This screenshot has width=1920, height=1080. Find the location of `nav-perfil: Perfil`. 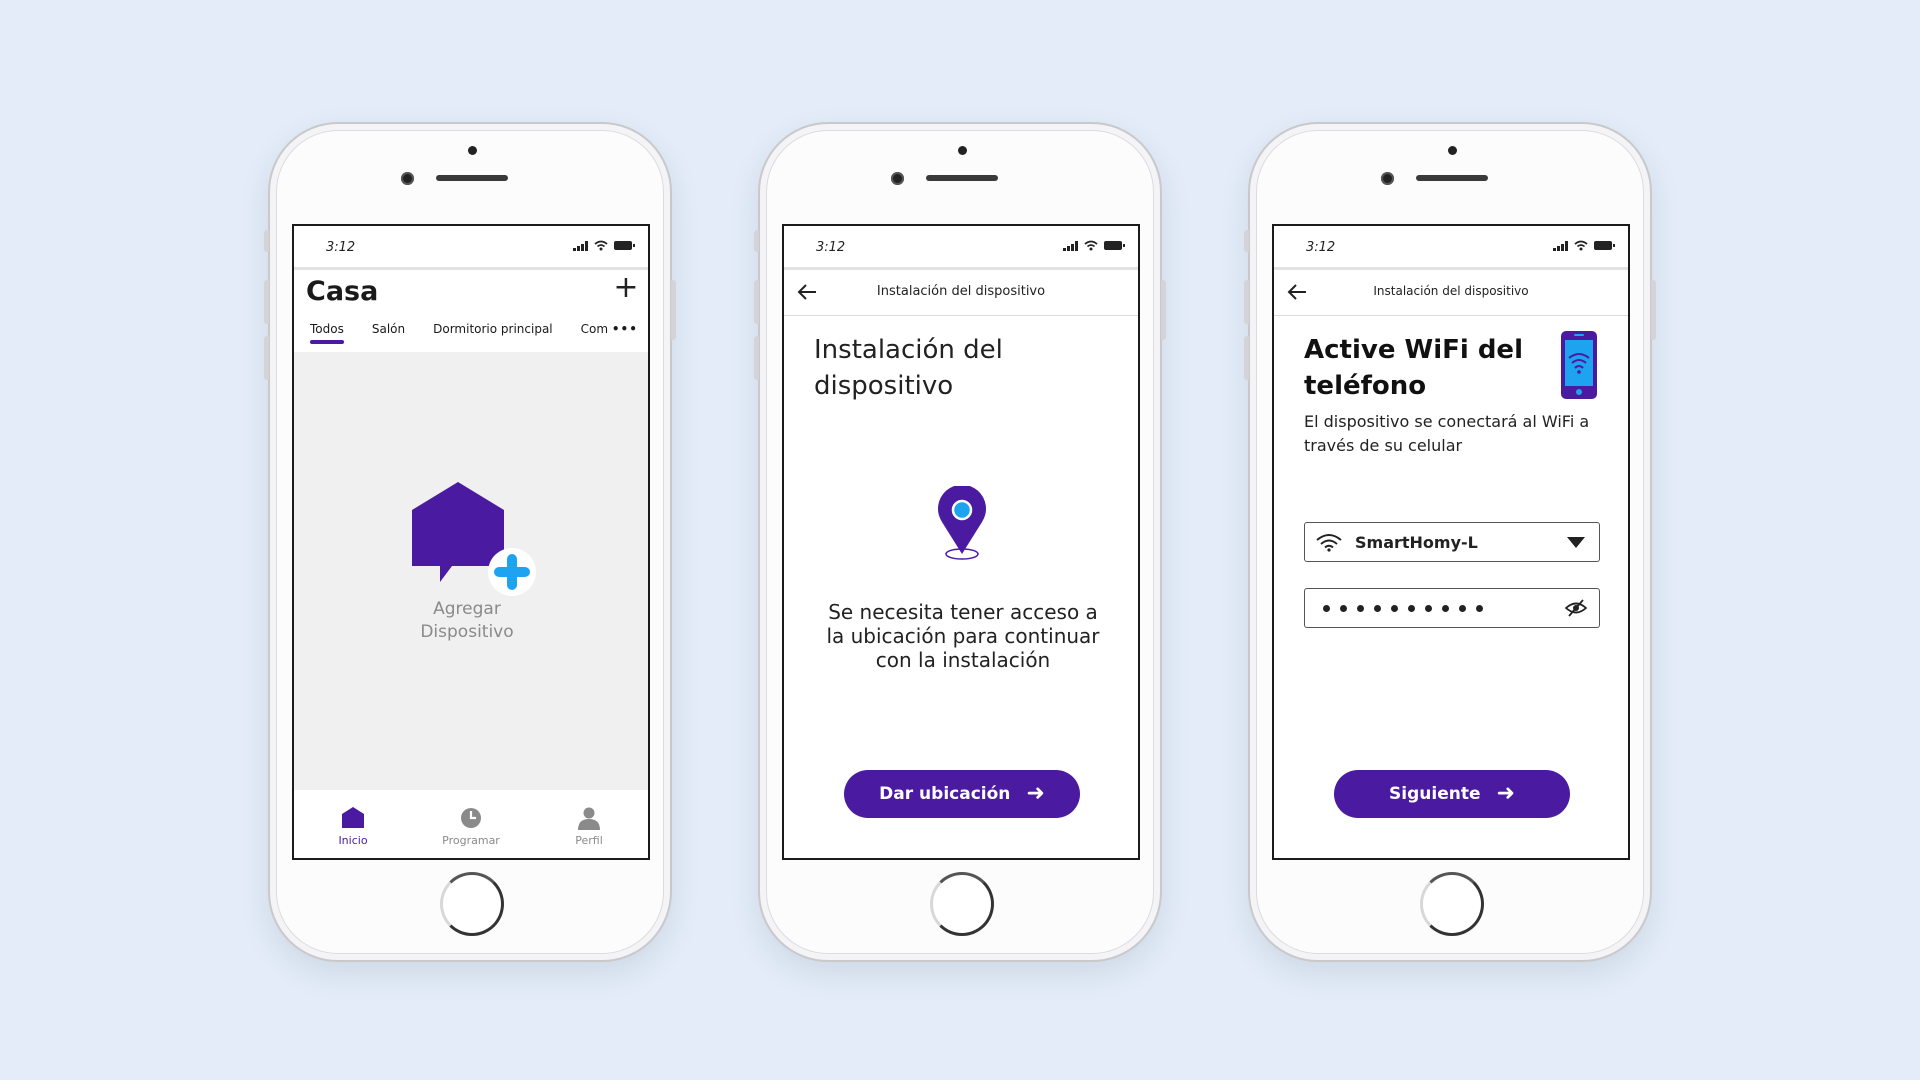

nav-perfil: Perfil is located at coordinates (589, 826).